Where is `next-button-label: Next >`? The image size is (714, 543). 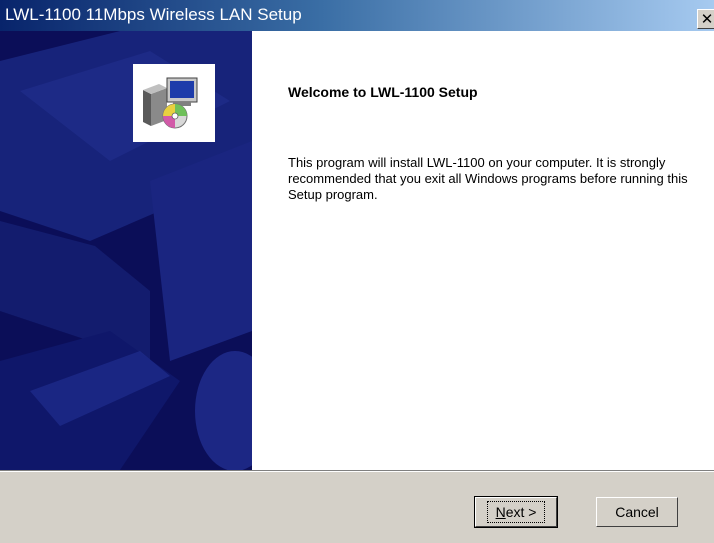
next-button-label: Next > is located at coordinates (516, 512).